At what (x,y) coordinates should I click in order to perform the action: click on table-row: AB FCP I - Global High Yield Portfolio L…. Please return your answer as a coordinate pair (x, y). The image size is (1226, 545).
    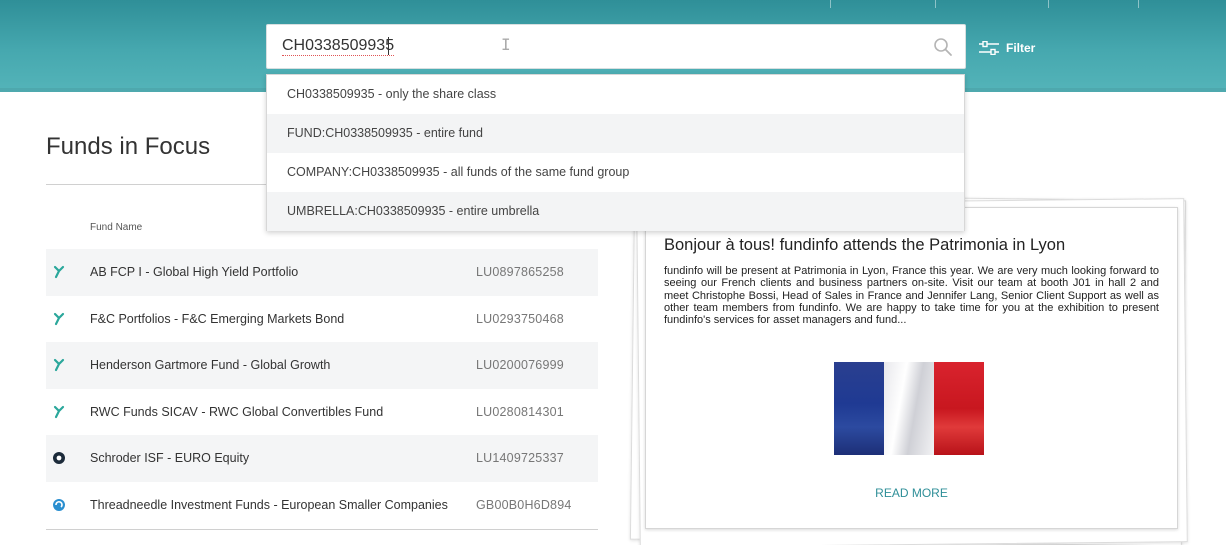
    Looking at the image, I should click on (322, 272).